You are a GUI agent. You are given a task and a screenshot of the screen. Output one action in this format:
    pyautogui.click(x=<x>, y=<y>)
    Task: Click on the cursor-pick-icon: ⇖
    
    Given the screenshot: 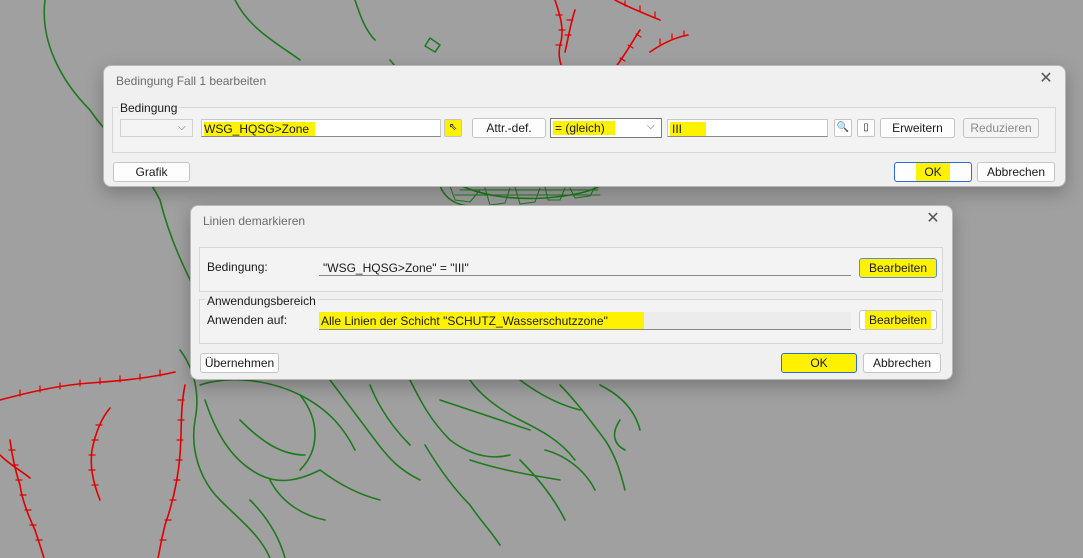 What is the action you would take?
    pyautogui.click(x=453, y=128)
    